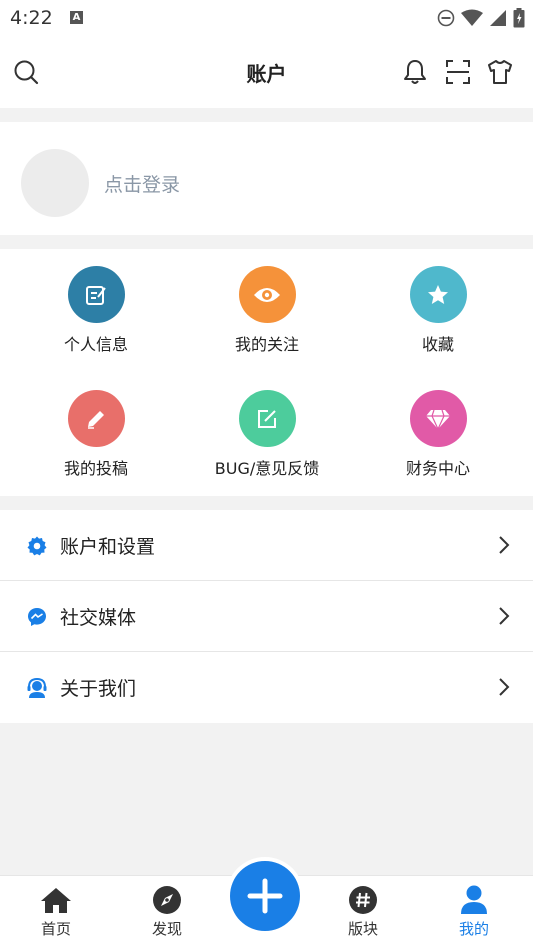 This screenshot has height=948, width=533. I want to click on nav-label: 发现, so click(166, 929).